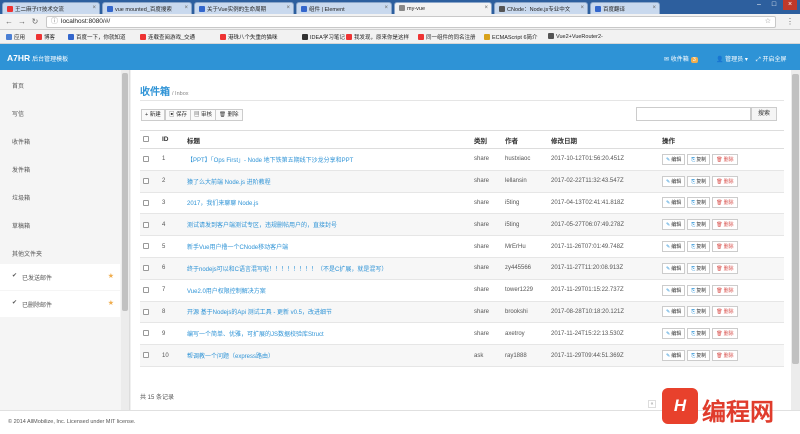 The image size is (800, 434). What do you see at coordinates (344, 8) in the screenshot?
I see `browser-tab: 组件 | Element ×` at bounding box center [344, 8].